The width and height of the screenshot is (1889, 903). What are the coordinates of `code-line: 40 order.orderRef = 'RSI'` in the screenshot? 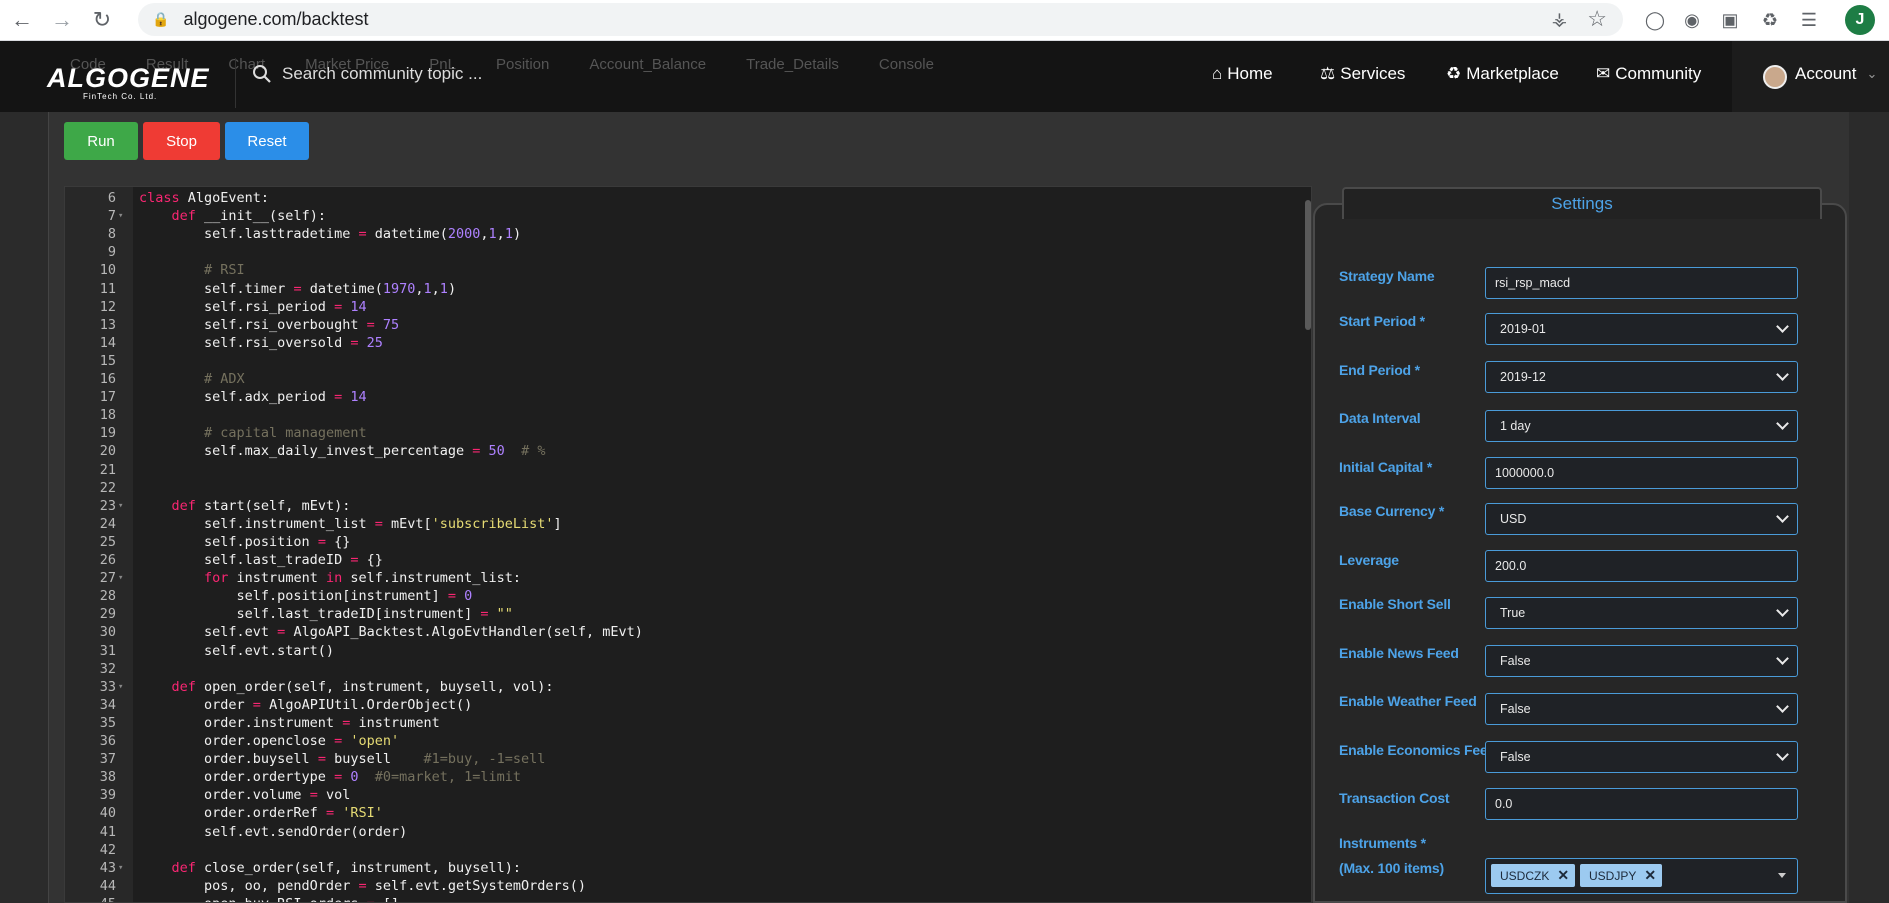 It's located at (685, 813).